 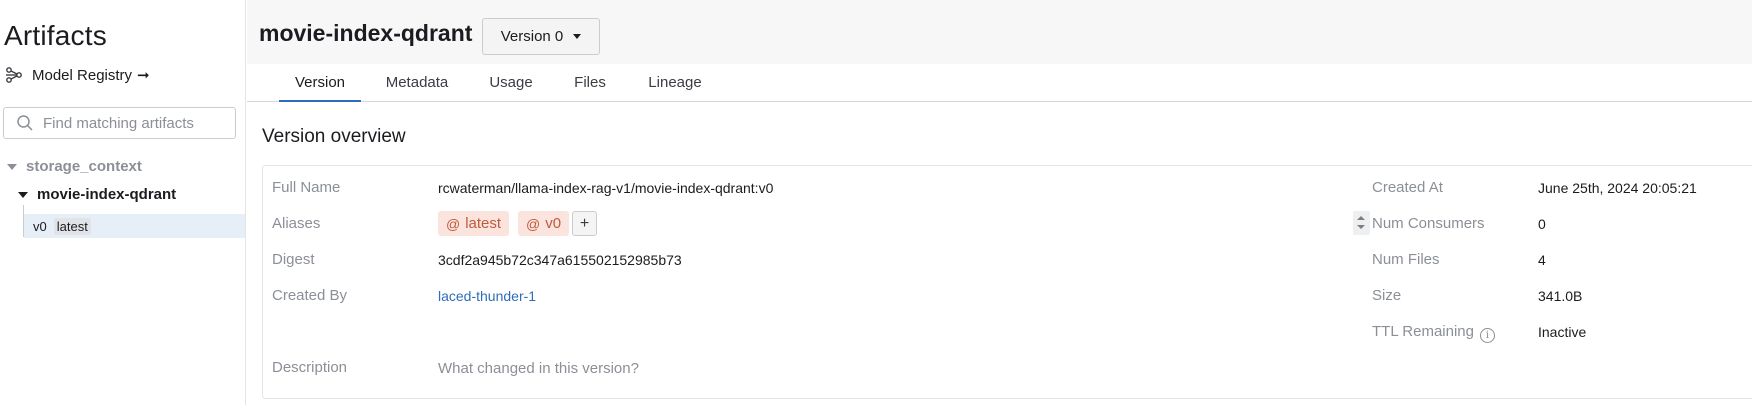 I want to click on search-icon, so click(x=25, y=123).